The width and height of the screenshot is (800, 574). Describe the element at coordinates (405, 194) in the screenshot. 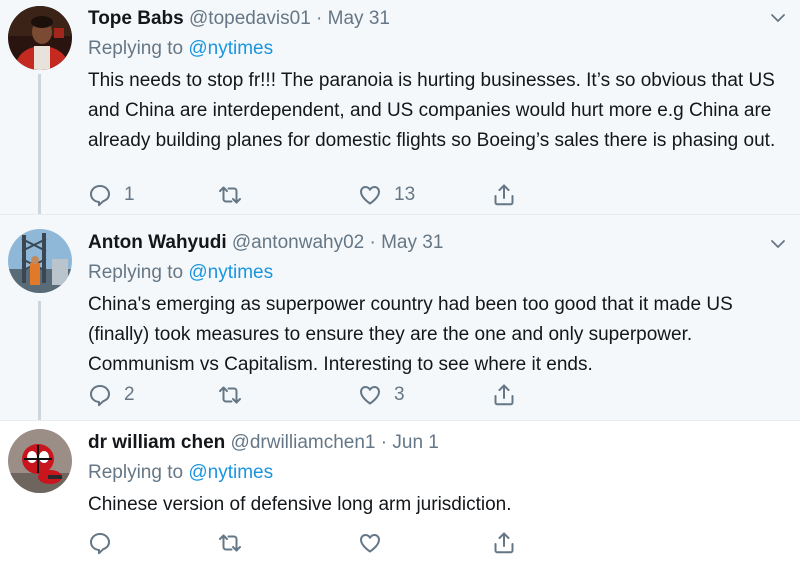

I see `like-count: 13` at that location.